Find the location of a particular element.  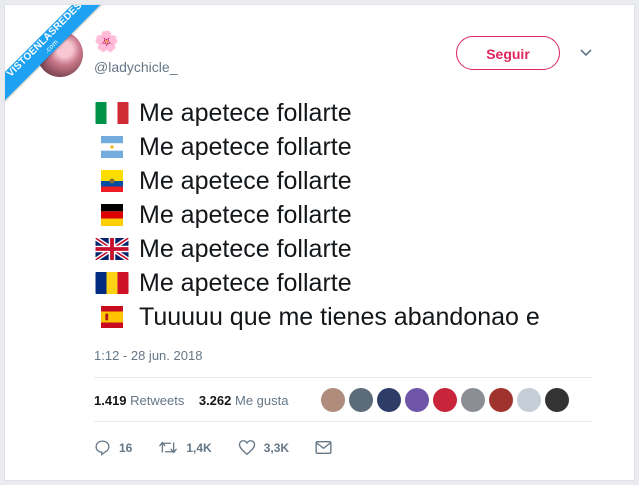

likes-label: Me gusta is located at coordinates (262, 400).